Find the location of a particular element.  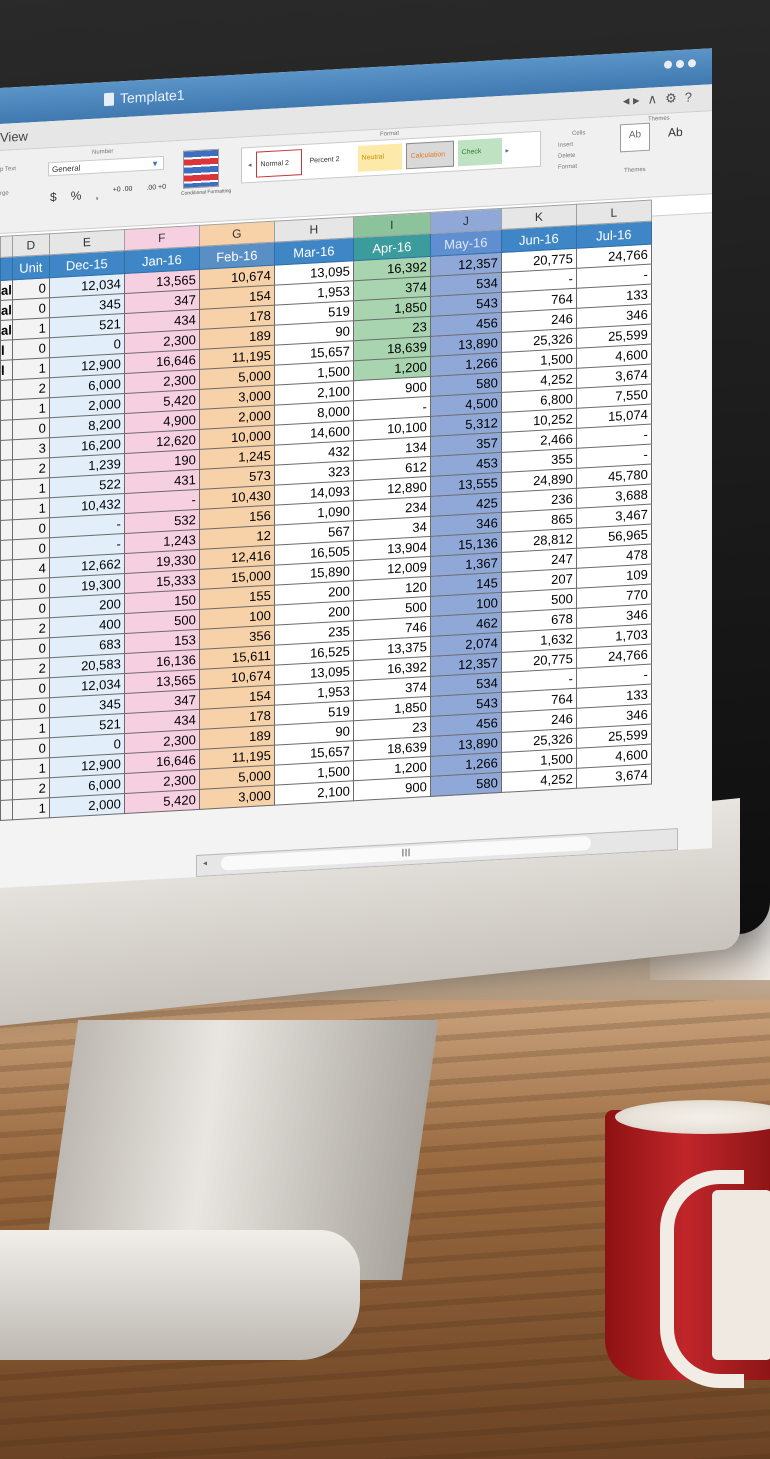

document-icon is located at coordinates (109, 99).